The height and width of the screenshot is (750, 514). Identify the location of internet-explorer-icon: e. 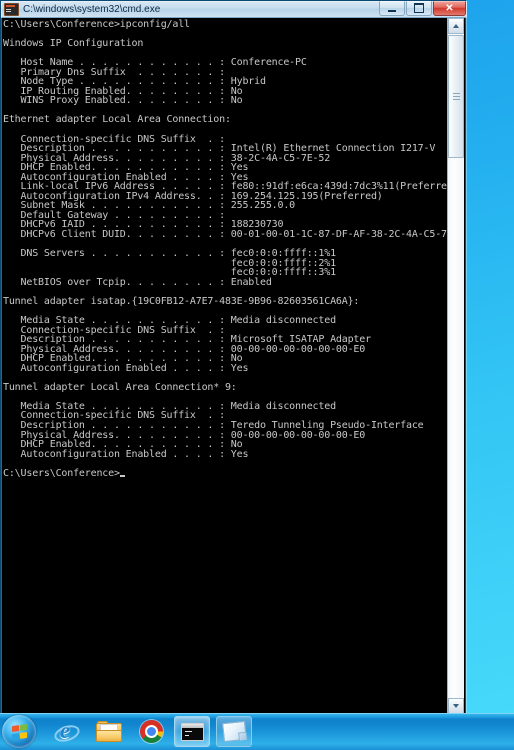
(67, 731).